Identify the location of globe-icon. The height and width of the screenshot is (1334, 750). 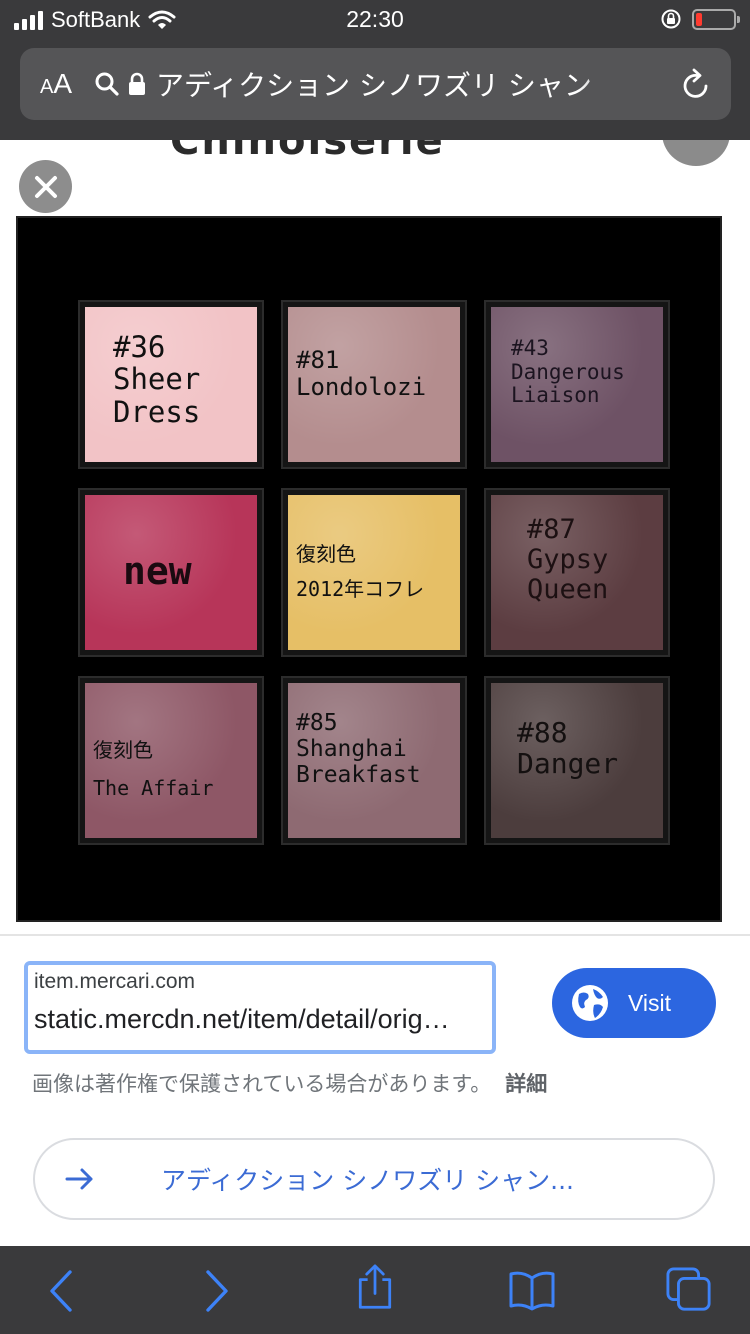
(590, 1003).